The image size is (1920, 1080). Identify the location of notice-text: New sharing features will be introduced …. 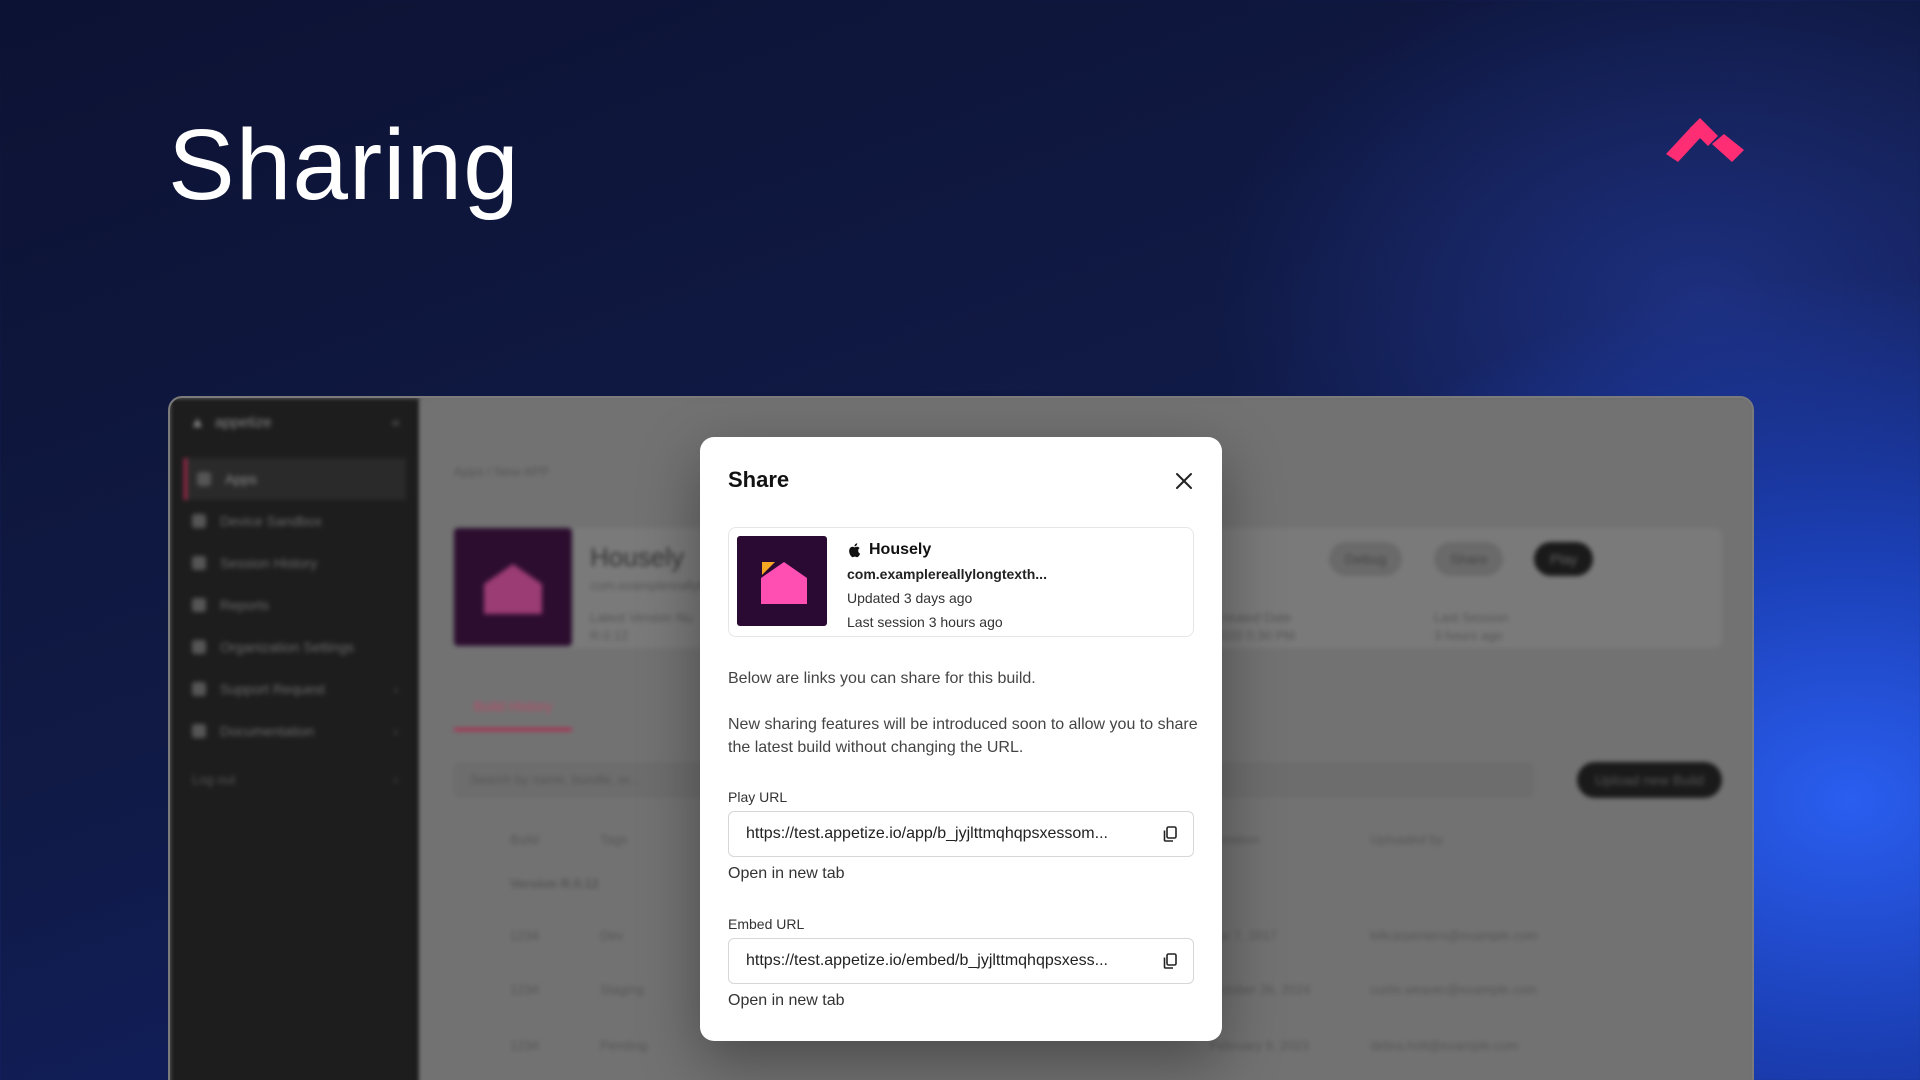
(963, 736).